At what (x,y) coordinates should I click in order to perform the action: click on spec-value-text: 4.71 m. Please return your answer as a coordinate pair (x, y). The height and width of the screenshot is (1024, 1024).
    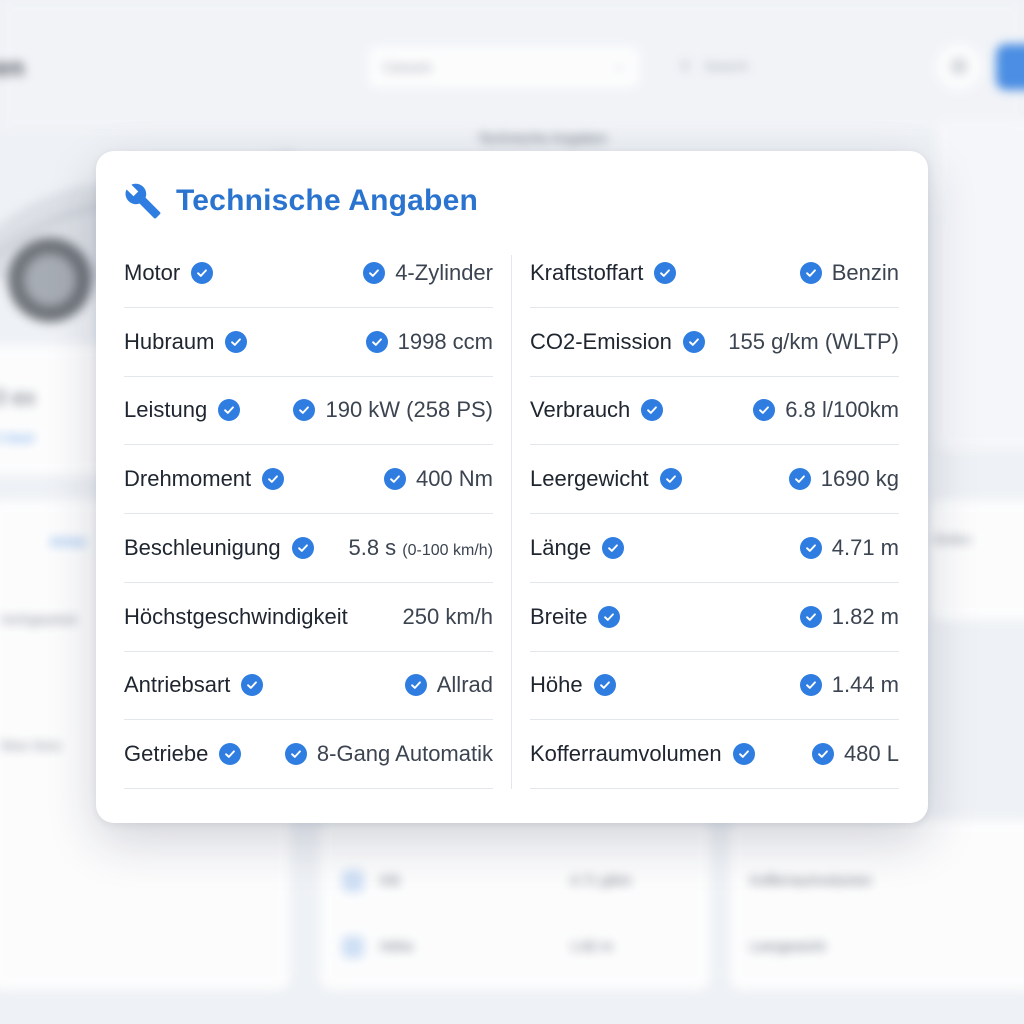
    Looking at the image, I should click on (865, 547).